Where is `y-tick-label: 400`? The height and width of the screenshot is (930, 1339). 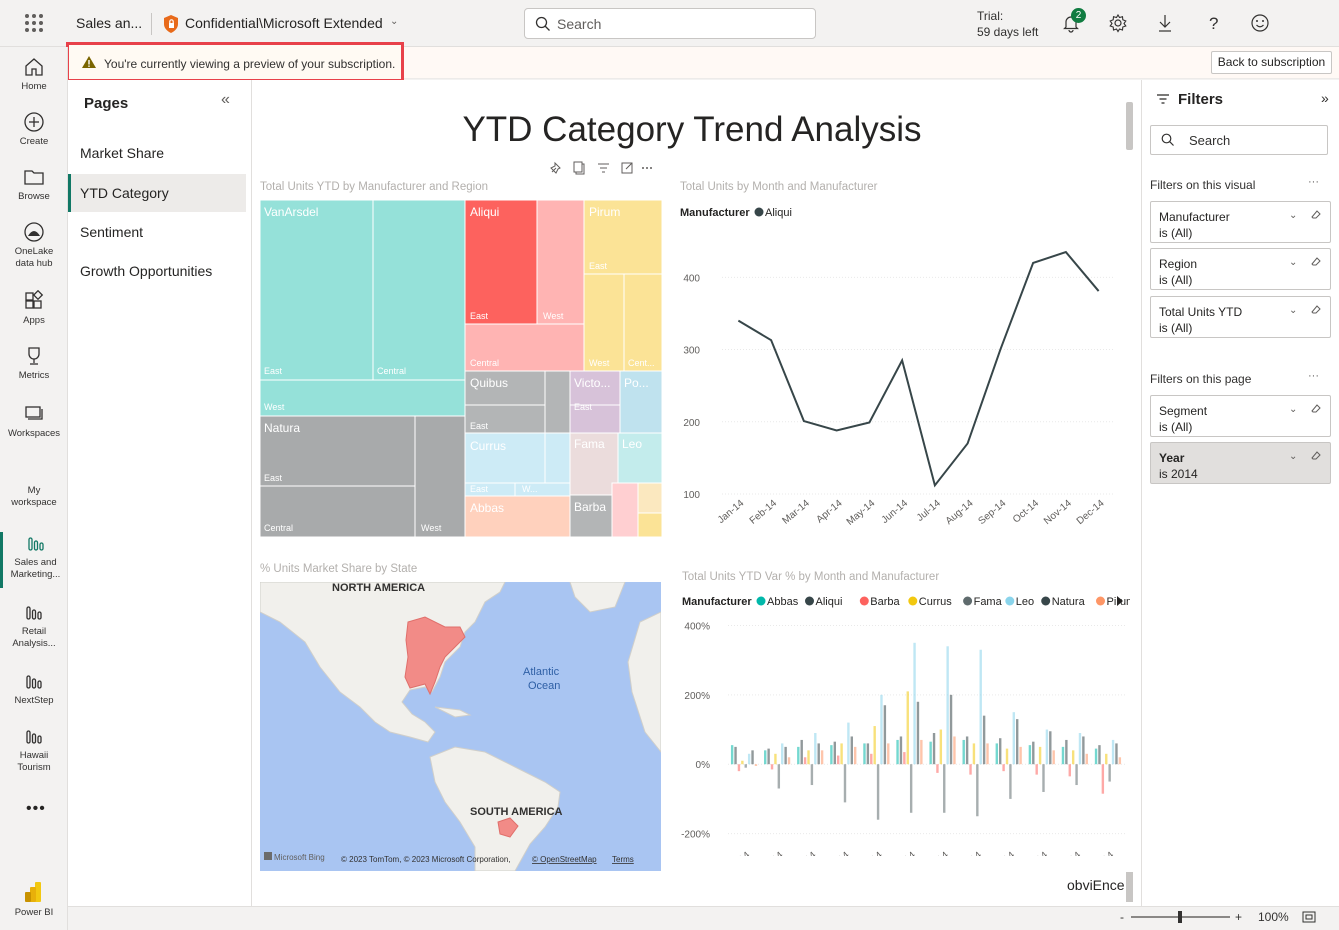 y-tick-label: 400 is located at coordinates (691, 278).